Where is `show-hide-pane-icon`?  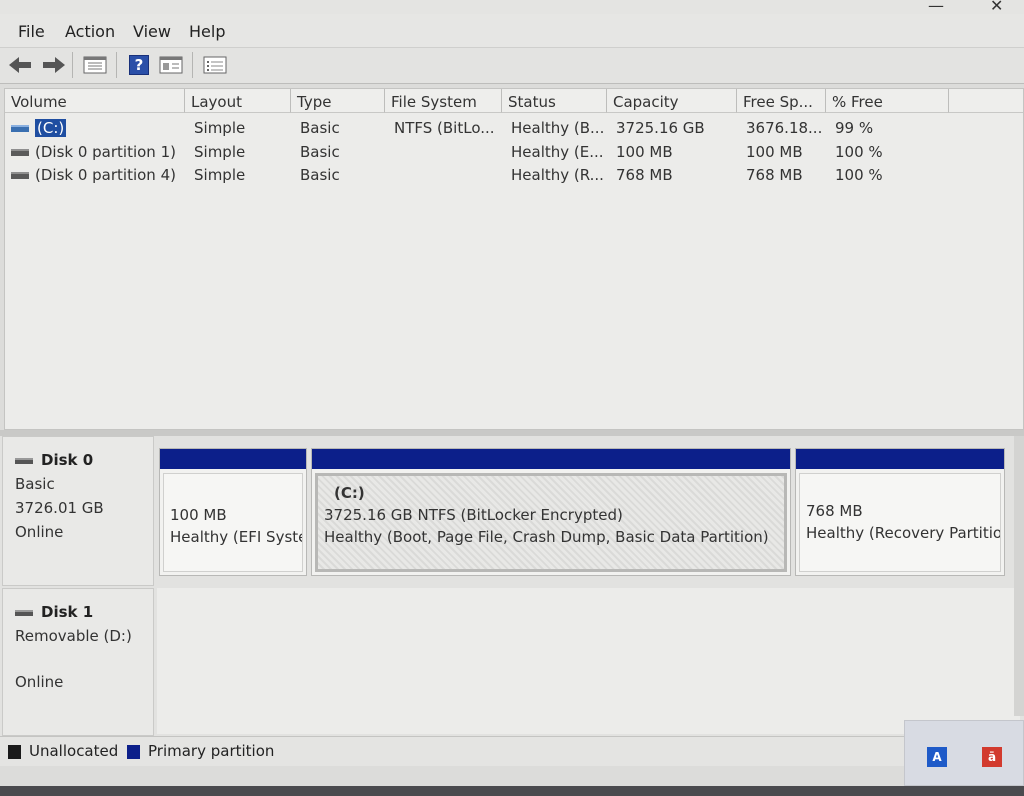
show-hide-pane-icon is located at coordinates (171, 65).